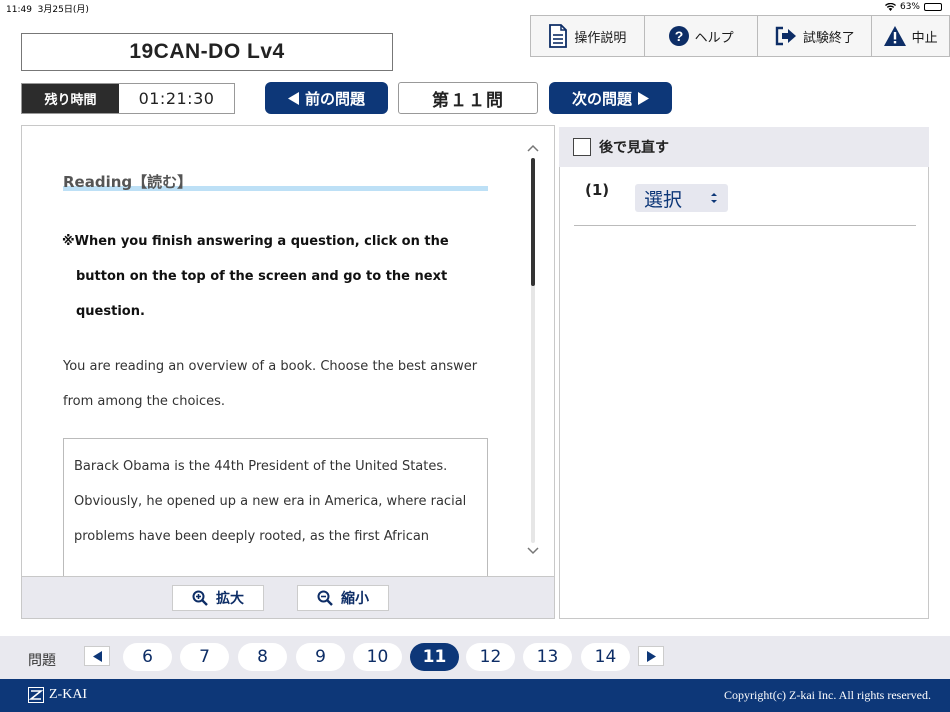 This screenshot has height=712, width=950. Describe the element at coordinates (558, 36) in the screenshot. I see `document-icon` at that location.